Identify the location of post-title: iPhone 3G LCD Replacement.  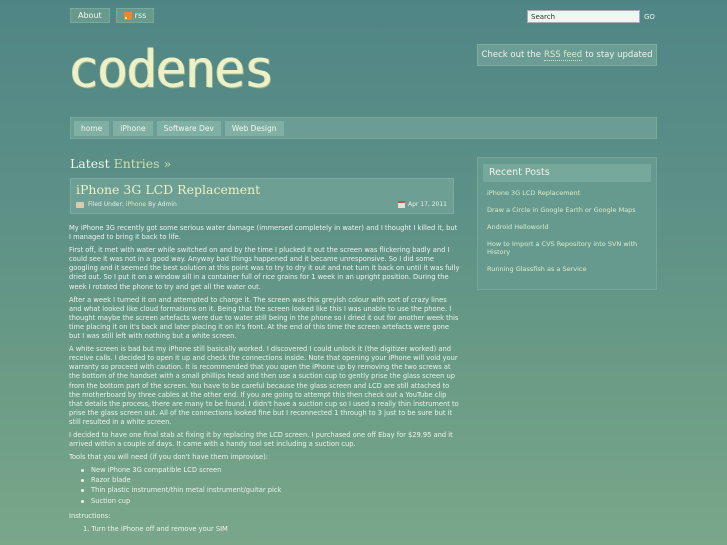
(168, 189).